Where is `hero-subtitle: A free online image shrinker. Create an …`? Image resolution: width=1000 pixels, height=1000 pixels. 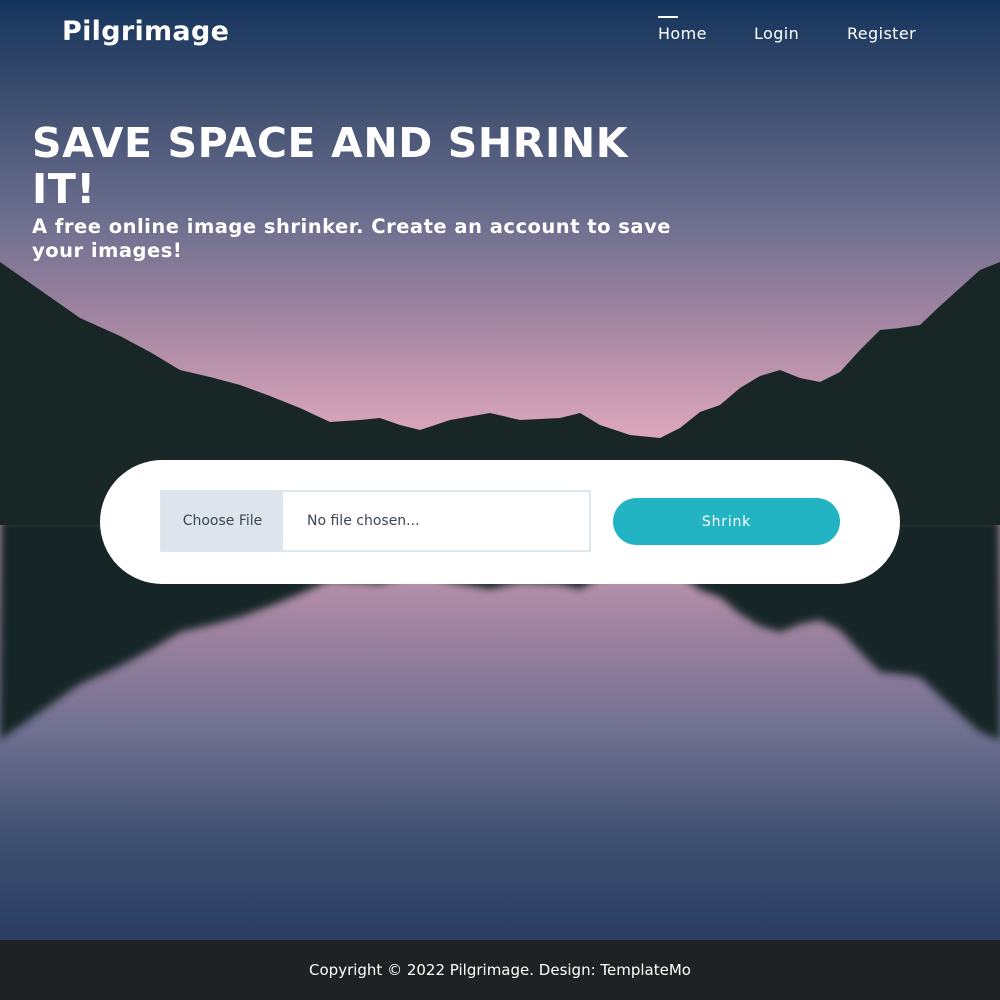
hero-subtitle: A free online image shrinker. Create an … is located at coordinates (352, 238).